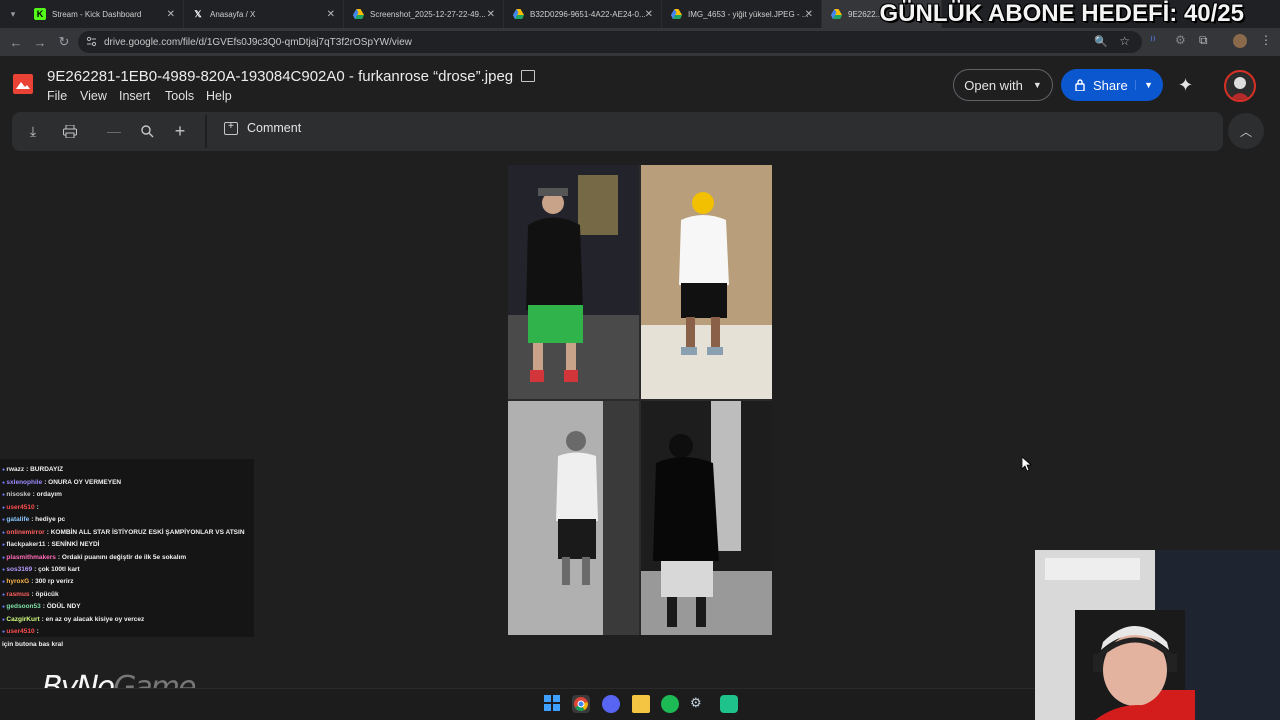 The width and height of the screenshot is (1280, 720). I want to click on tab-drive-b32: B32D0296-9651-4A22-AE24-0... ✕, so click(583, 14).